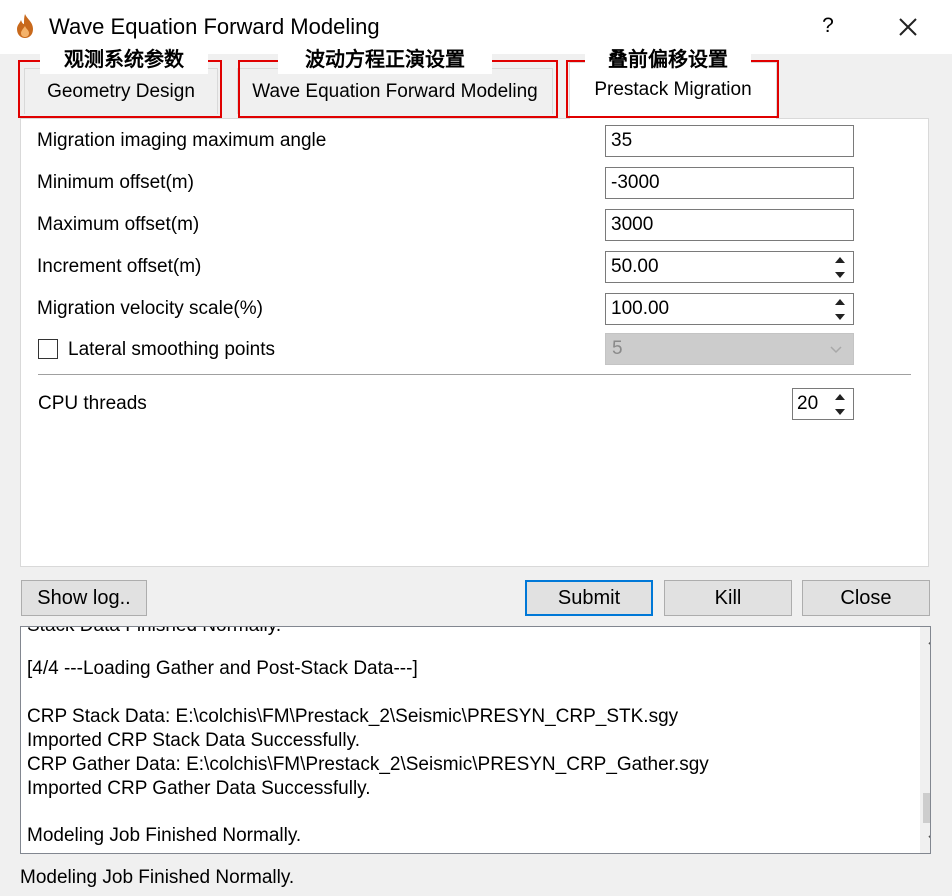  I want to click on close-button: Close, so click(866, 598).